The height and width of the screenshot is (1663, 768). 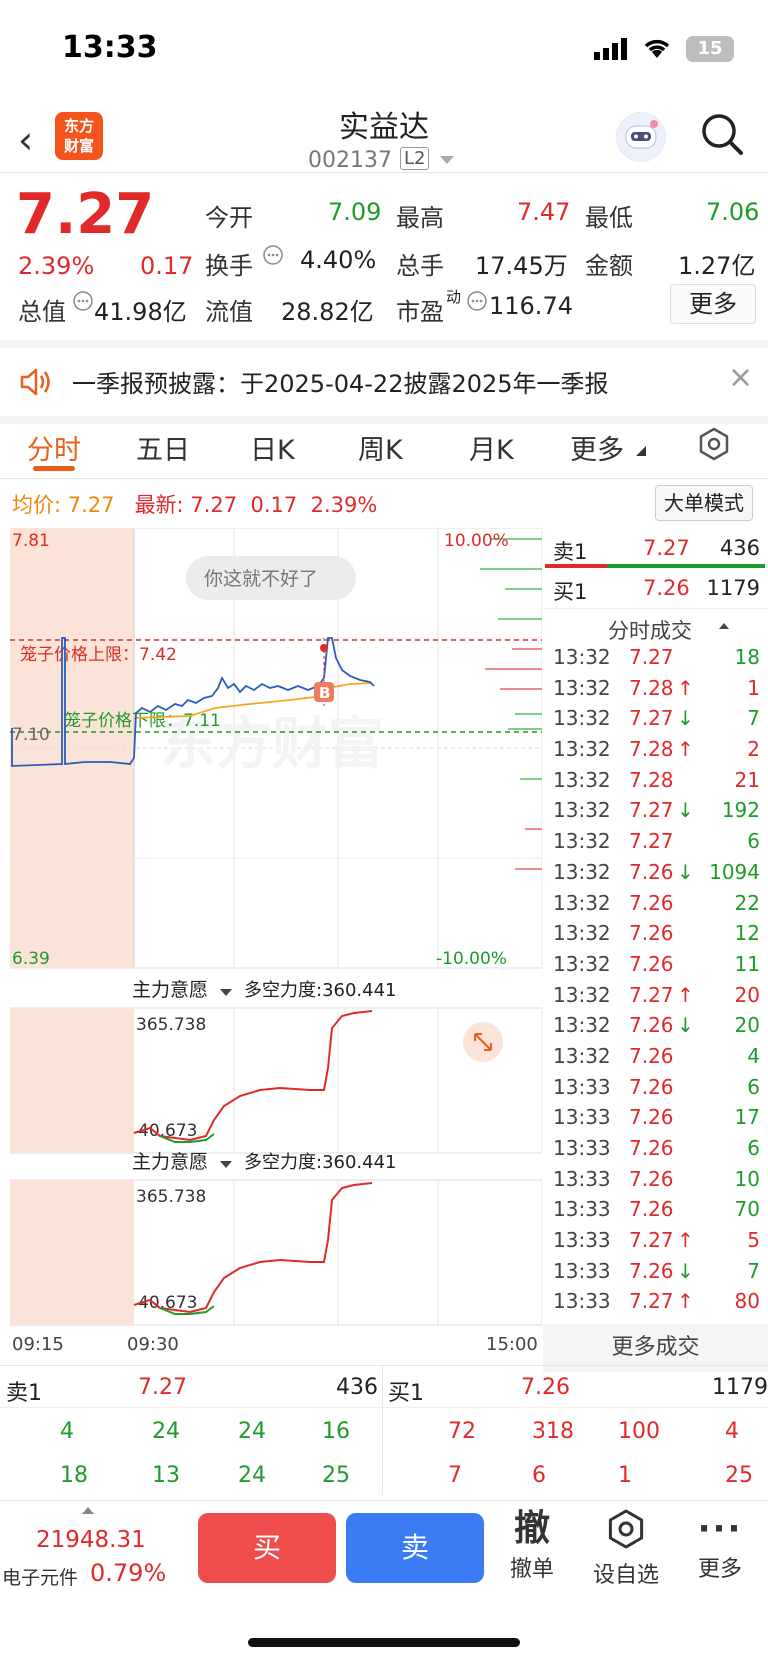 I want to click on sell1-volume: 436, so click(x=739, y=548).